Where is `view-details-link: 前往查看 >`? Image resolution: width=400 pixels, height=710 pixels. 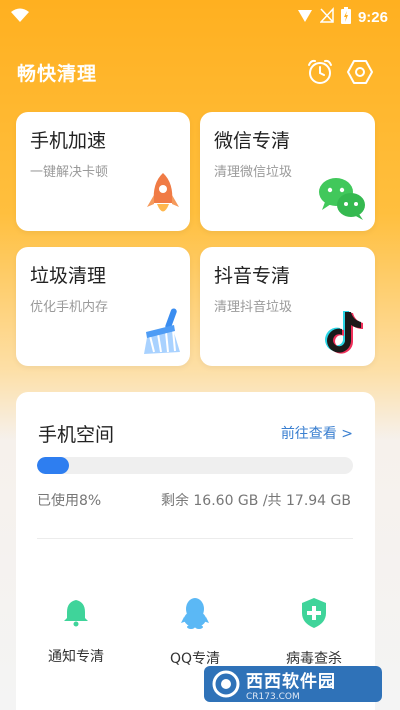
view-details-link: 前往查看 > is located at coordinates (317, 433).